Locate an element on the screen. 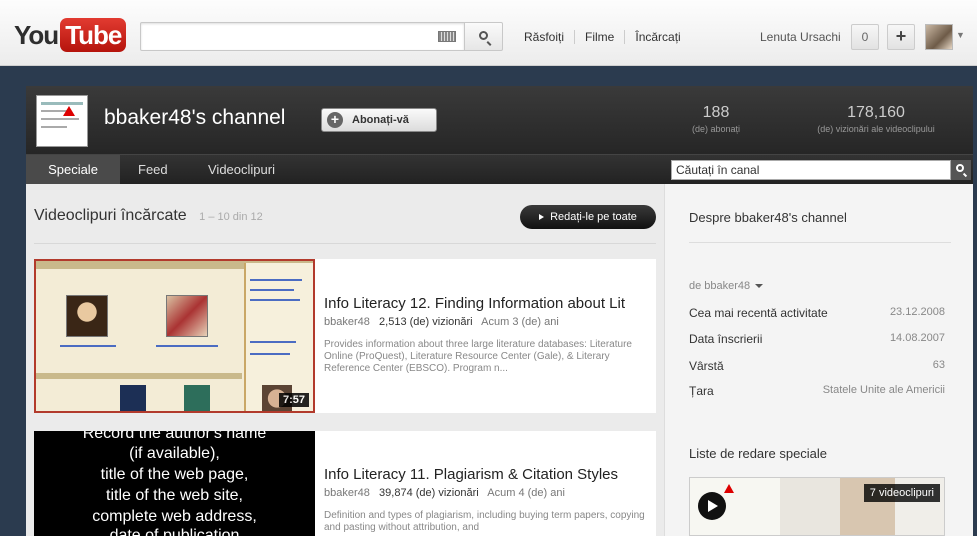 This screenshot has height=536, width=977. logo-tube: Tube is located at coordinates (93, 35).